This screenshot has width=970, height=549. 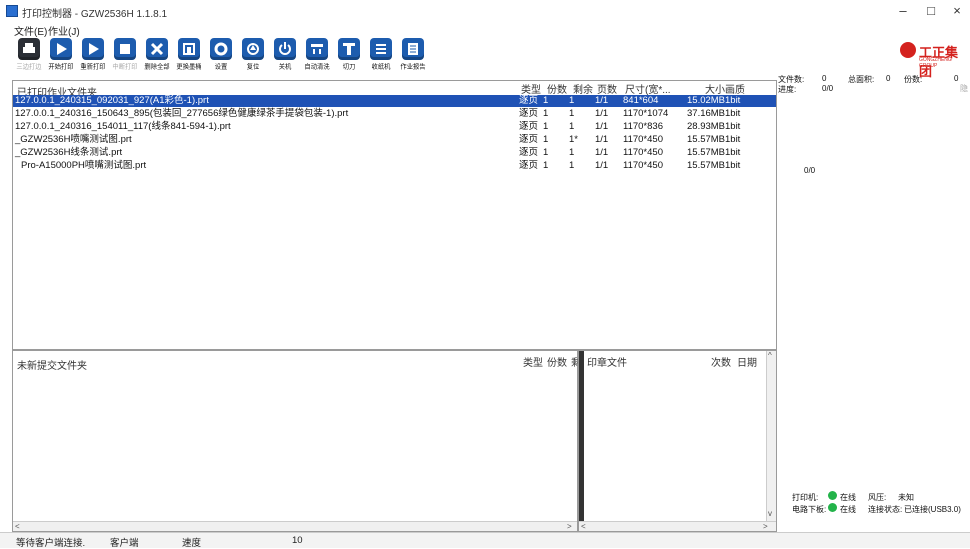 I want to click on scroll-down-icon: v, so click(x=770, y=513).